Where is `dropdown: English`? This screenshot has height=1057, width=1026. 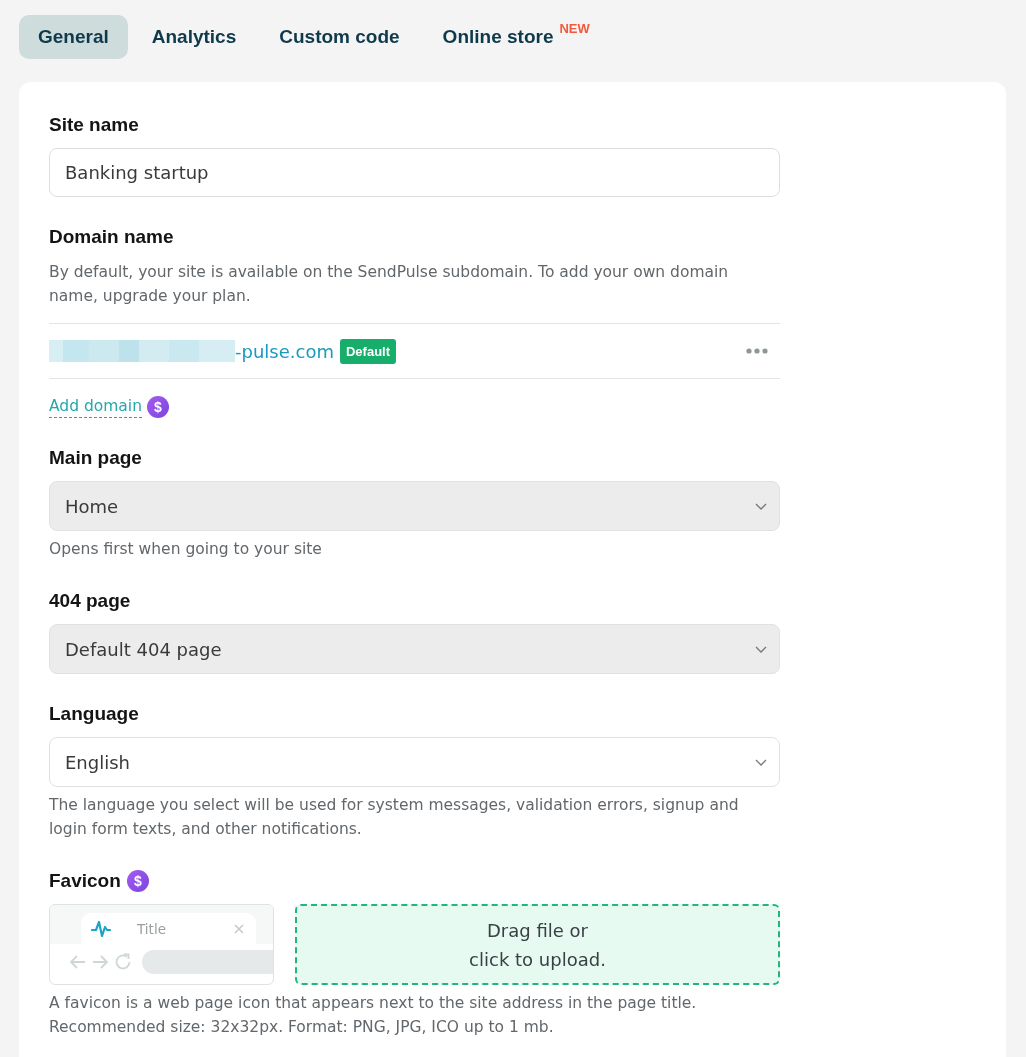 dropdown: English is located at coordinates (414, 762).